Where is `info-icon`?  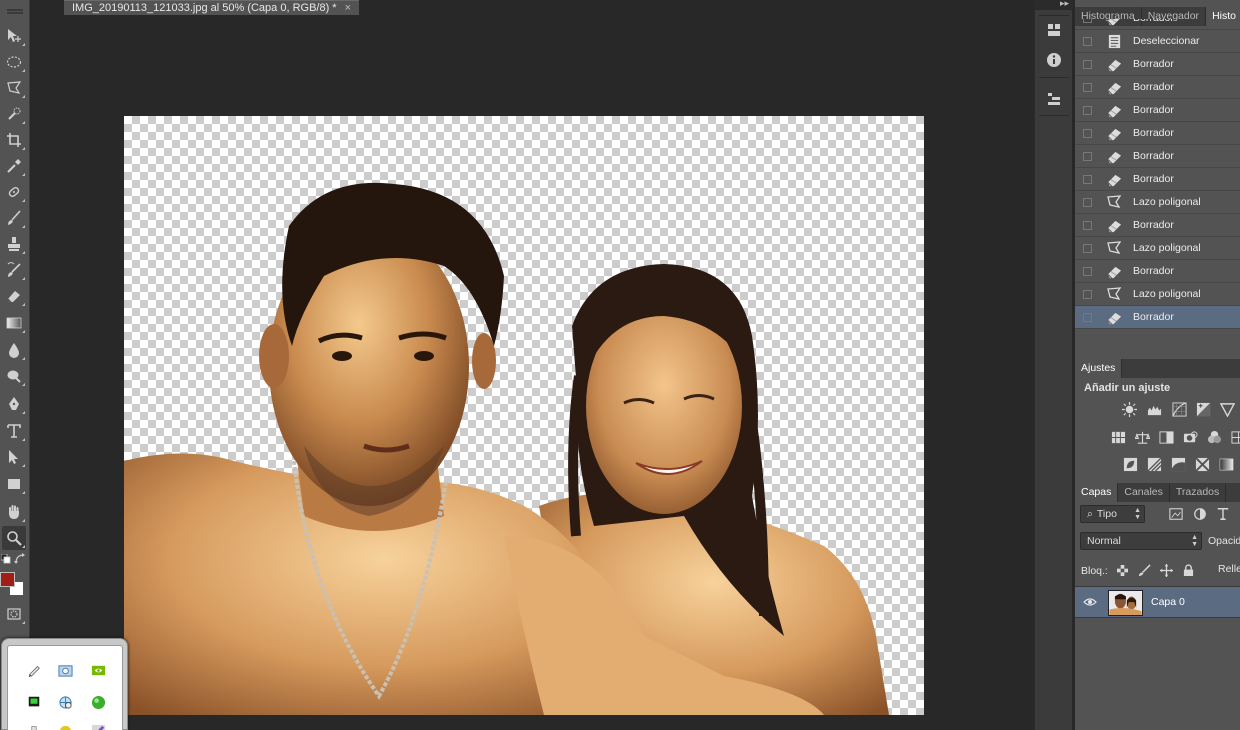 info-icon is located at coordinates (1054, 60).